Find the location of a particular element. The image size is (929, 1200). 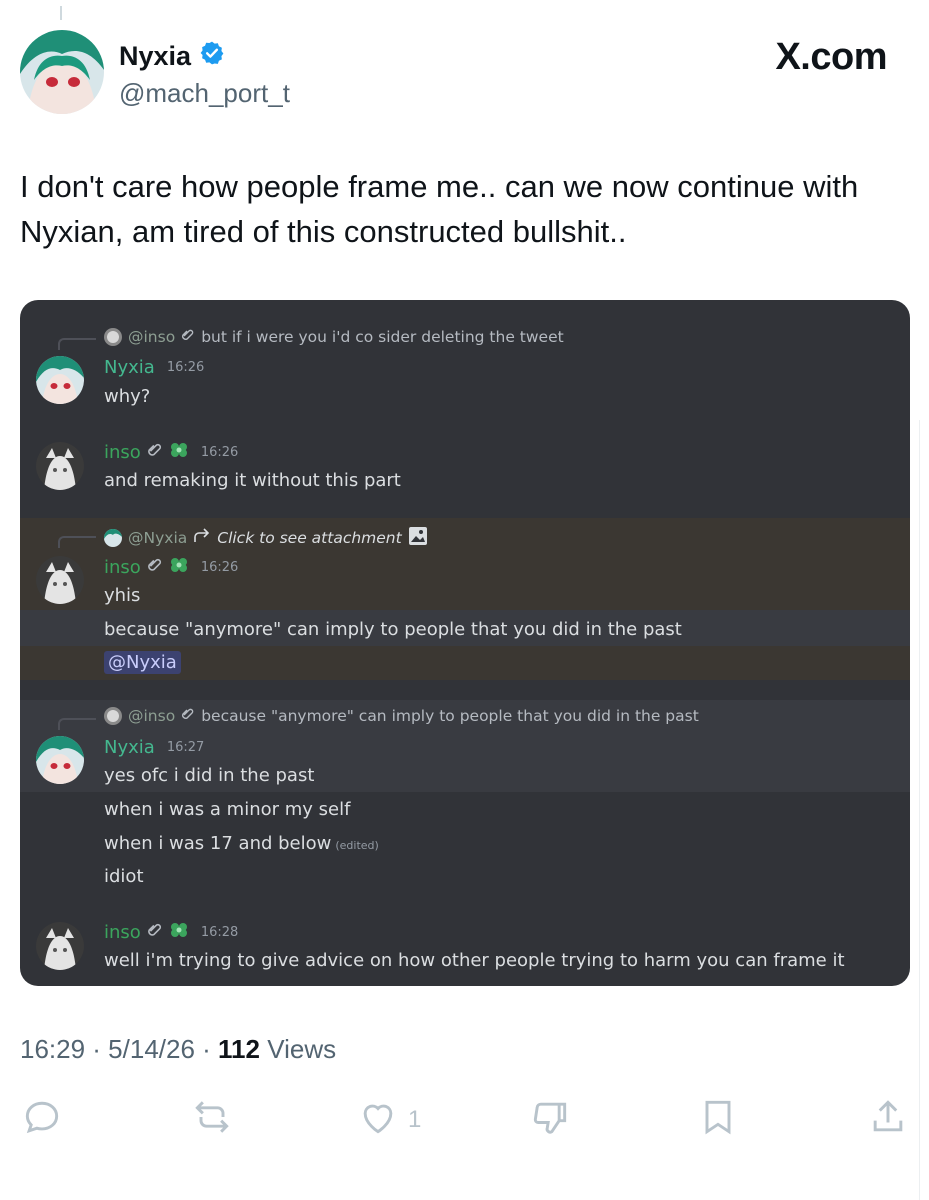

message-text: why? is located at coordinates (127, 396).